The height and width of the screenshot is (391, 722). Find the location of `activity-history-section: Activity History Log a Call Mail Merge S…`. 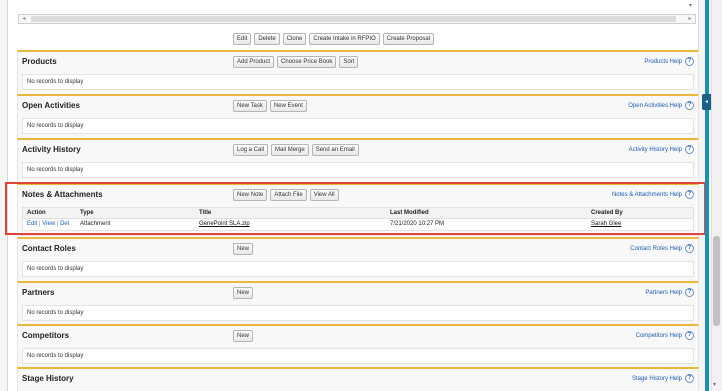

activity-history-section: Activity History Log a Call Mail Merge S… is located at coordinates (358, 160).